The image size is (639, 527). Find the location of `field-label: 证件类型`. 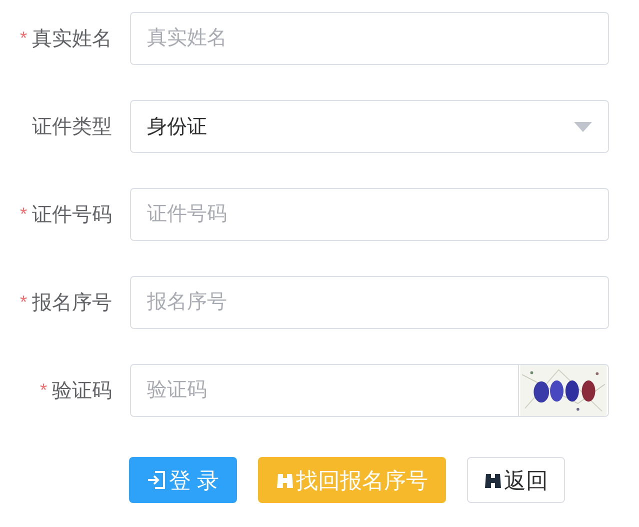

field-label: 证件类型 is located at coordinates (72, 127).